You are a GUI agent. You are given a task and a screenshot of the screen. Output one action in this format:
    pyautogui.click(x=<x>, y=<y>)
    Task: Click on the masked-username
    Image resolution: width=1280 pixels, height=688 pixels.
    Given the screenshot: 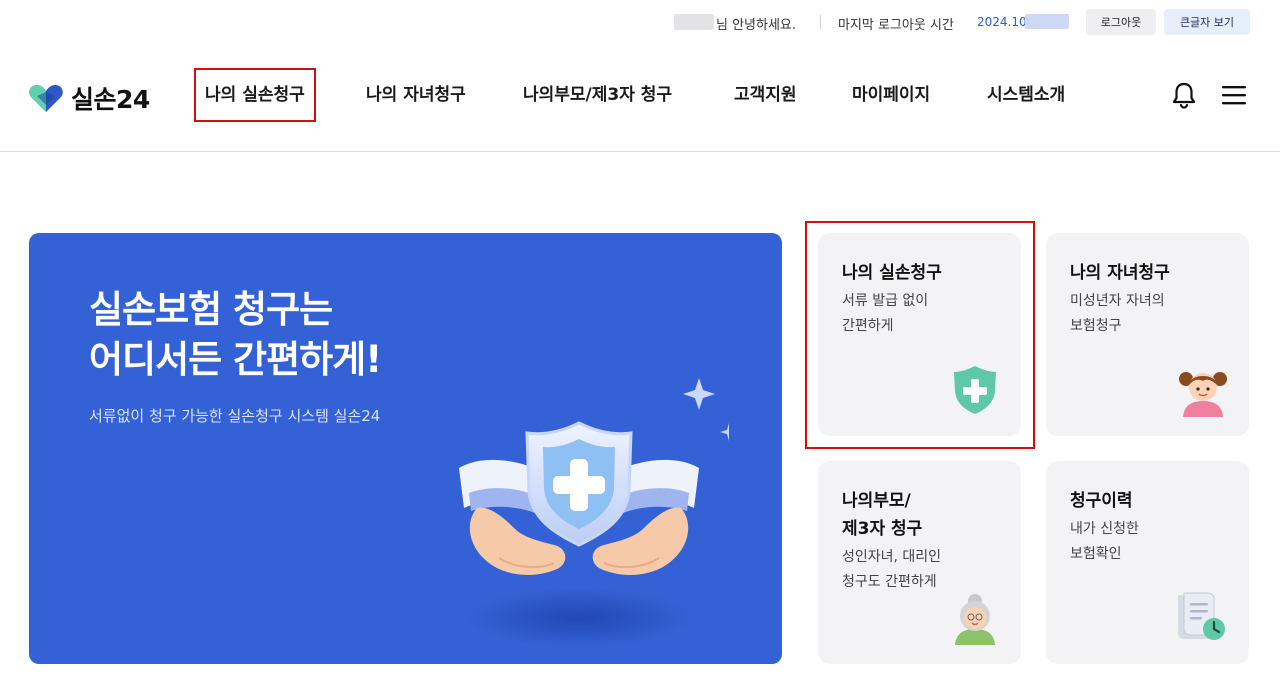 What is the action you would take?
    pyautogui.click(x=694, y=22)
    